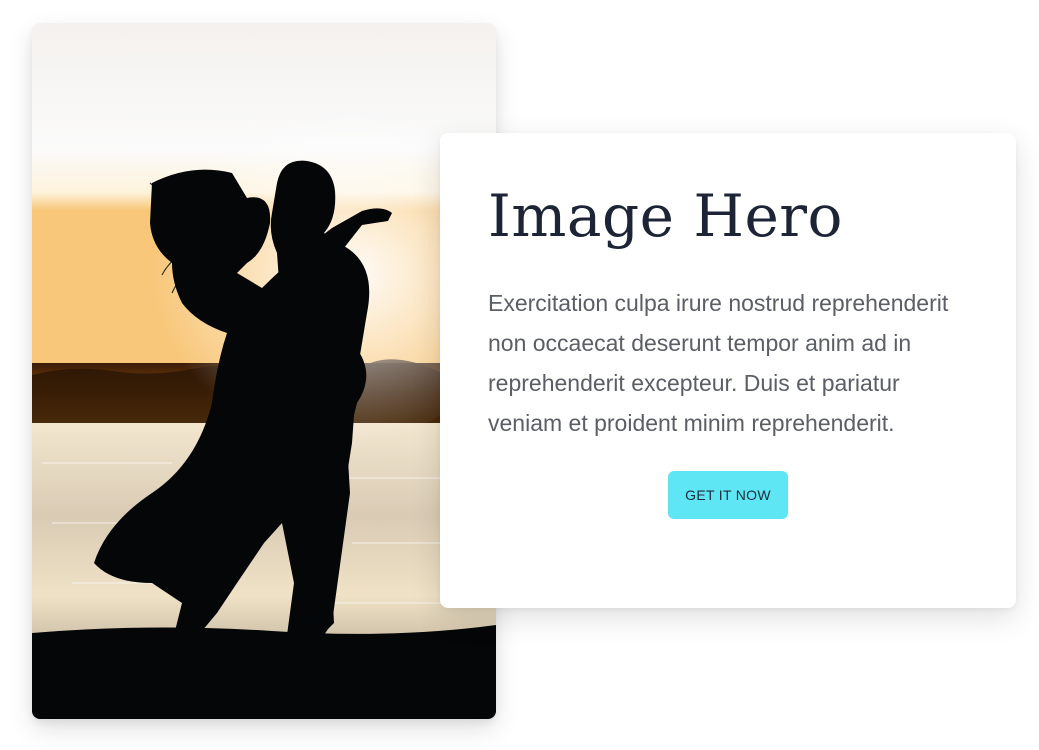  I want to click on get-it-now-button: GET IT NOW, so click(728, 495).